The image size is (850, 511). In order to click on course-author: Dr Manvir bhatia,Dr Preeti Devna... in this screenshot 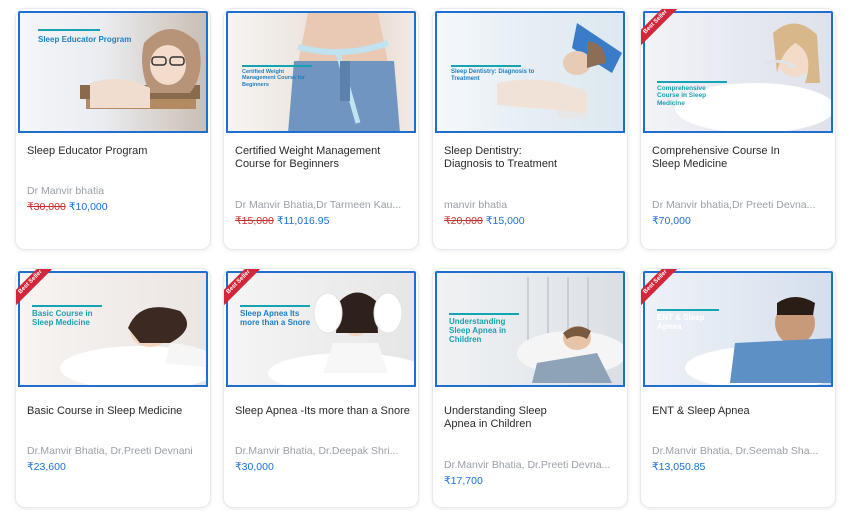, I will do `click(734, 205)`.